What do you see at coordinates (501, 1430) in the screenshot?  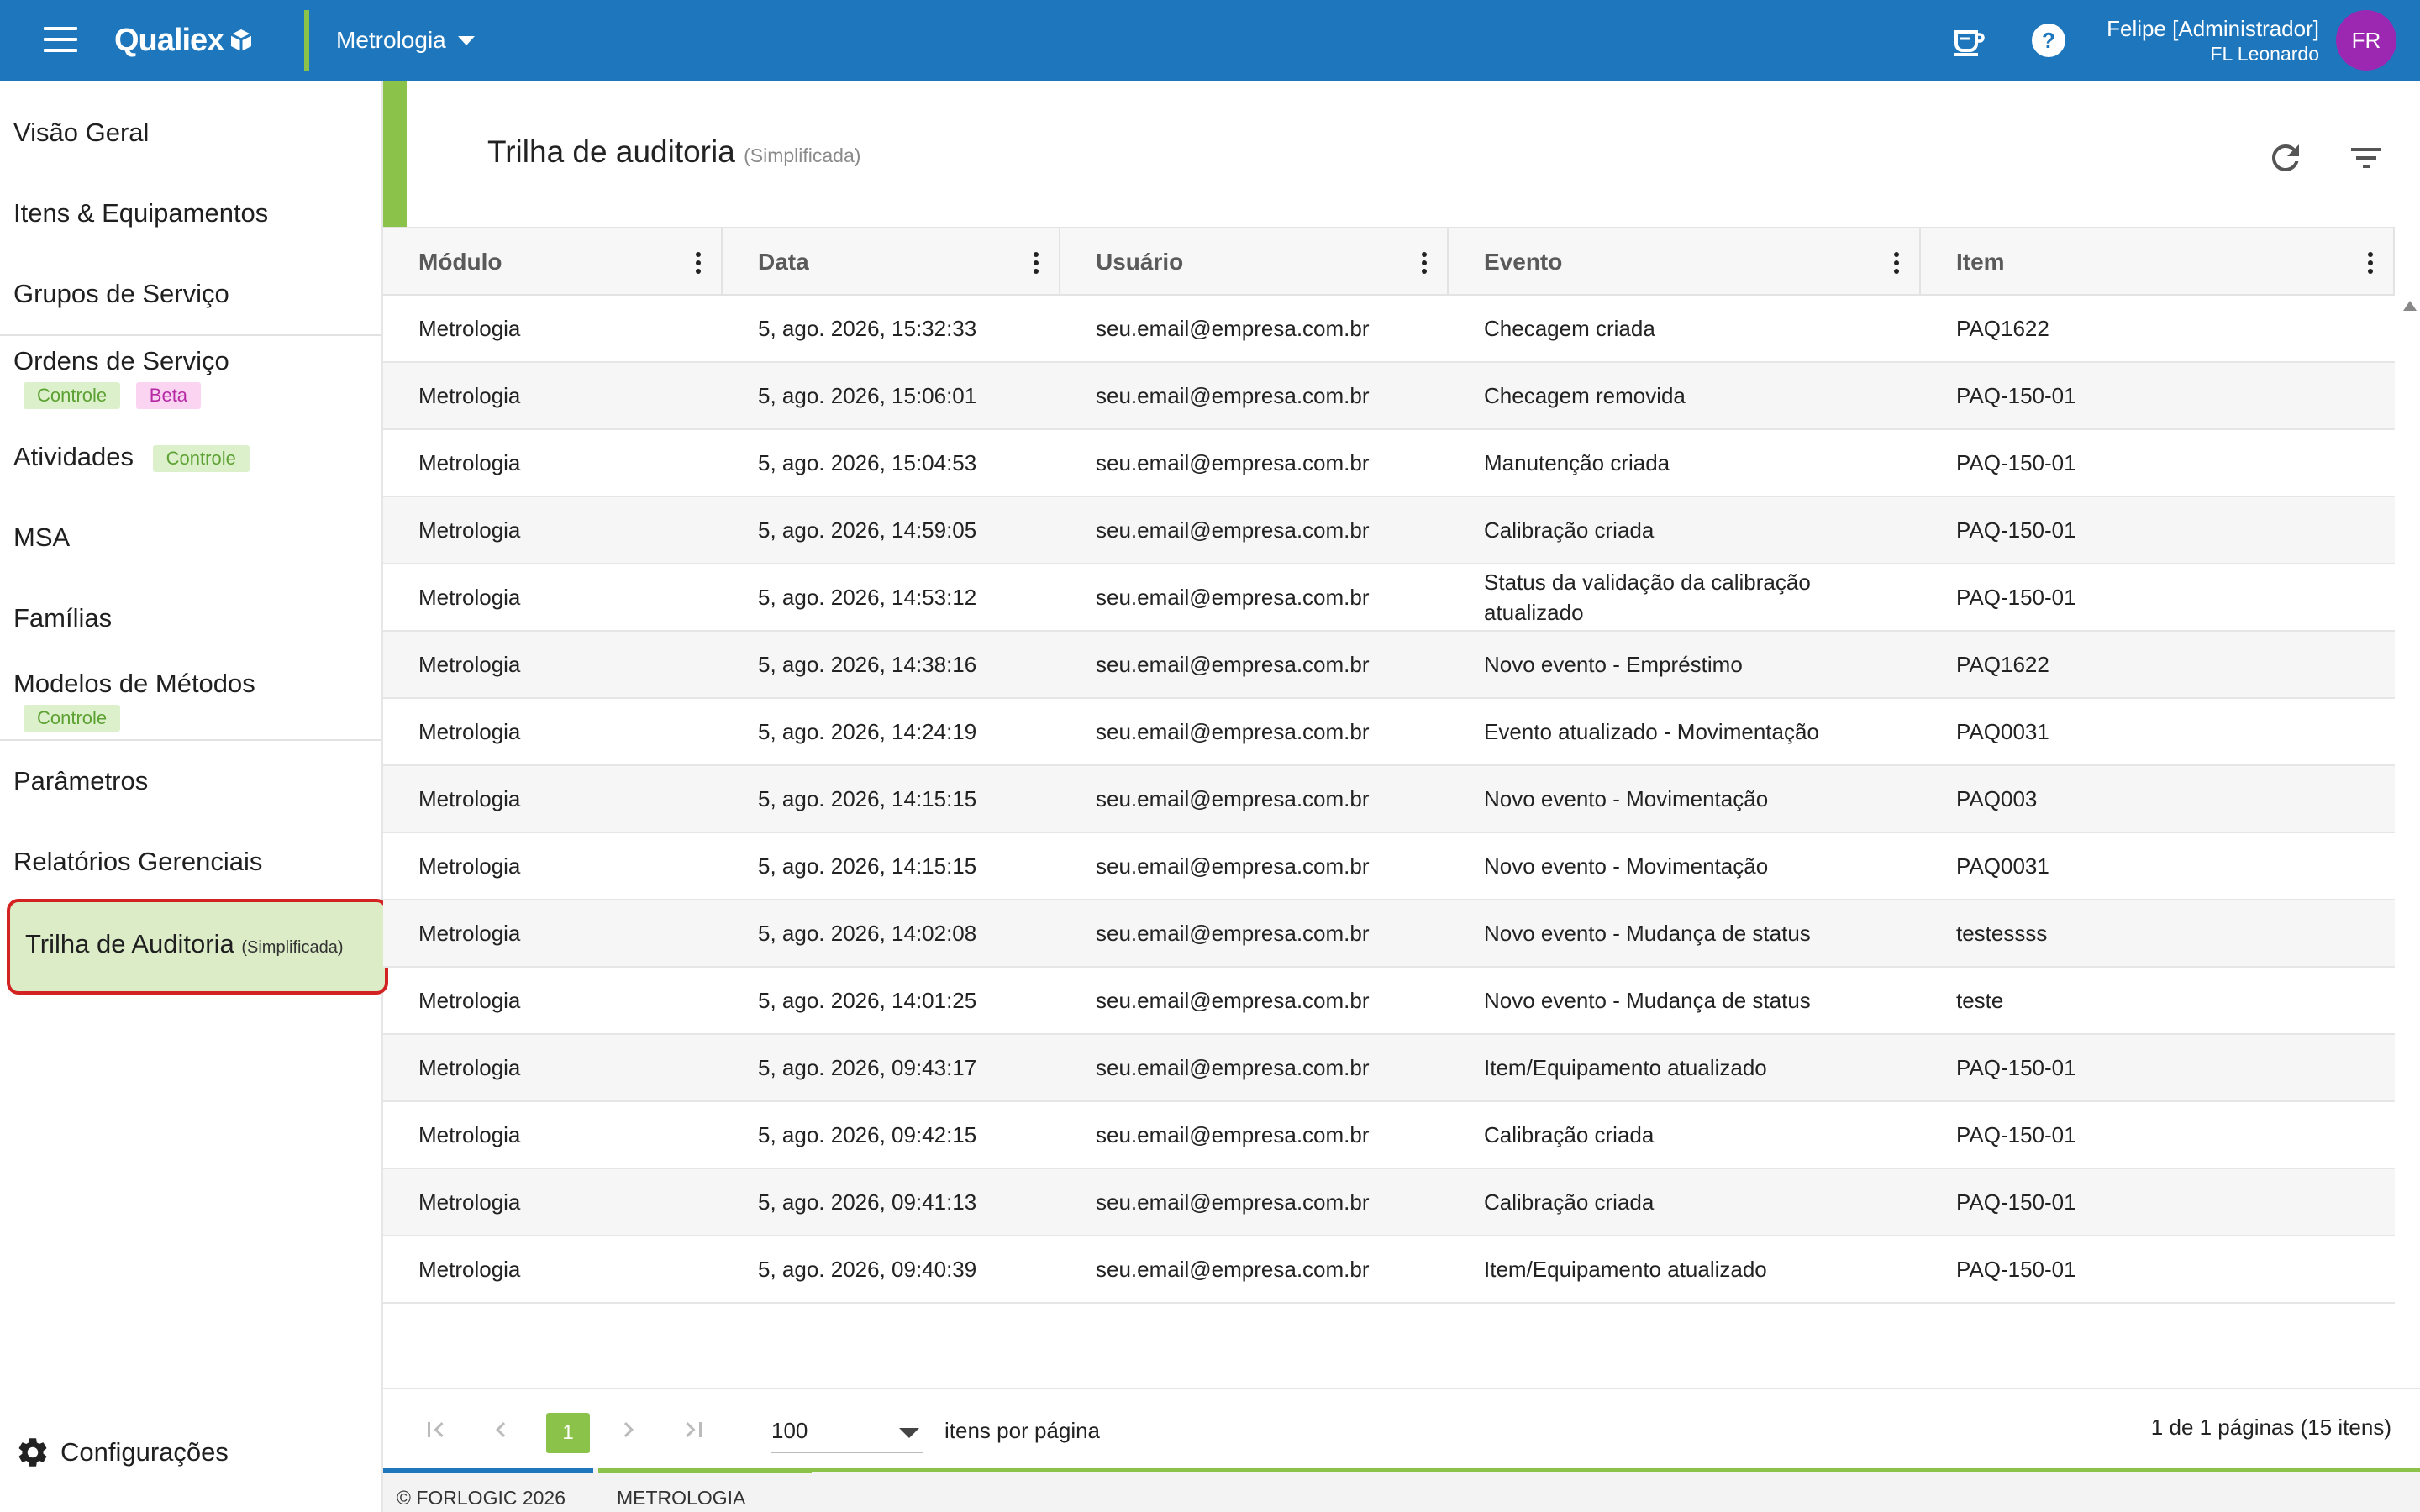 I see `previous-page-icon` at bounding box center [501, 1430].